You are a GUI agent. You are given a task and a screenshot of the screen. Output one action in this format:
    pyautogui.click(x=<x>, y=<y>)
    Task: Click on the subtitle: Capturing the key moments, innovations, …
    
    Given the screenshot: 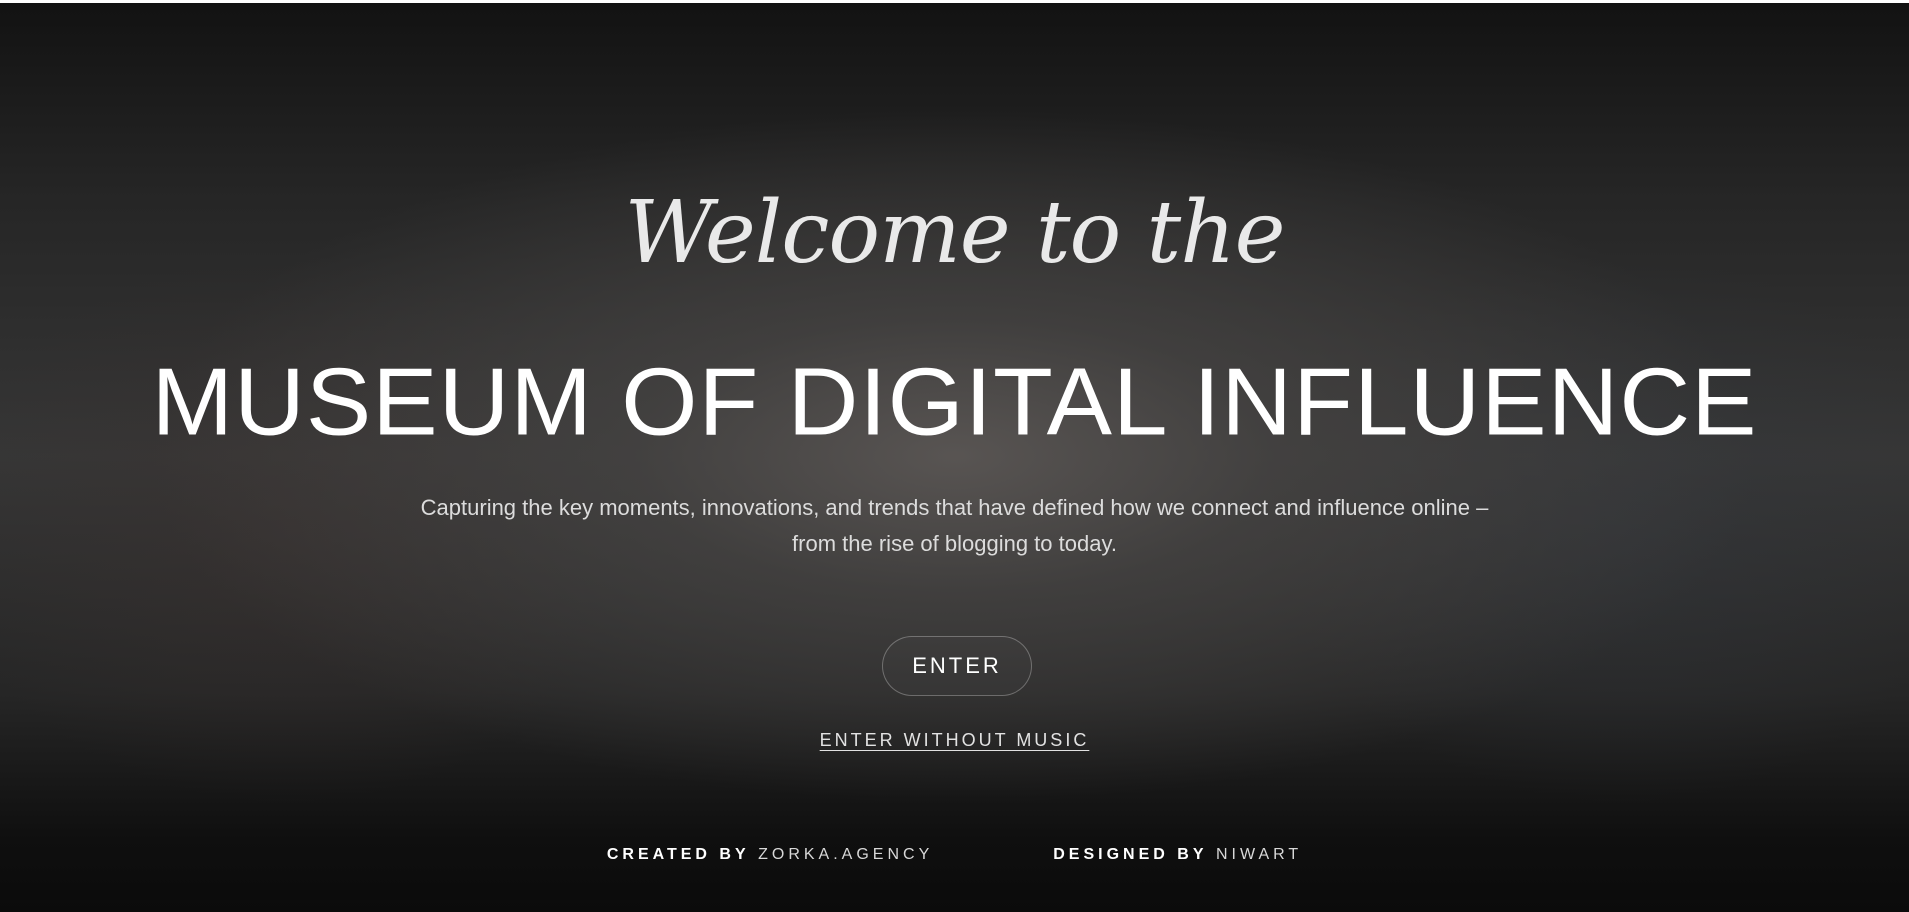 What is the action you would take?
    pyautogui.click(x=954, y=526)
    